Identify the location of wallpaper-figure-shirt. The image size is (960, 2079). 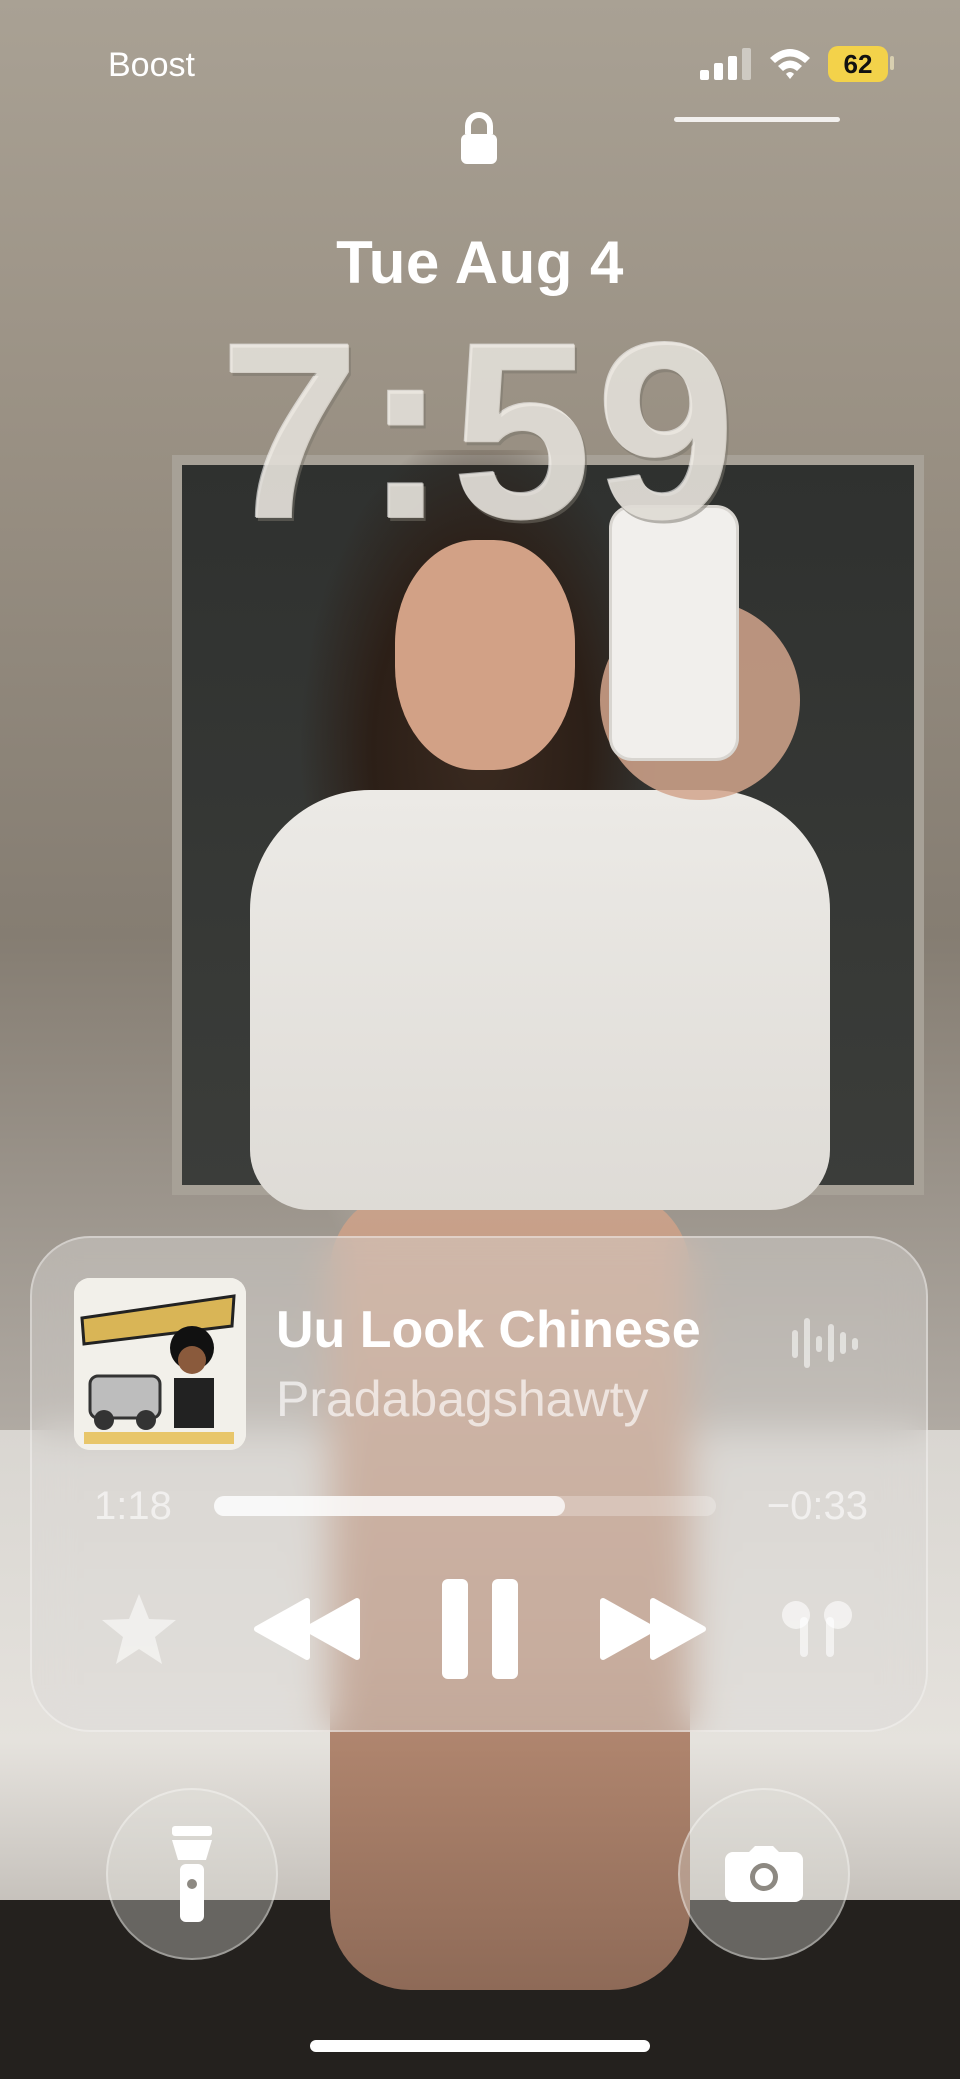
(540, 1000).